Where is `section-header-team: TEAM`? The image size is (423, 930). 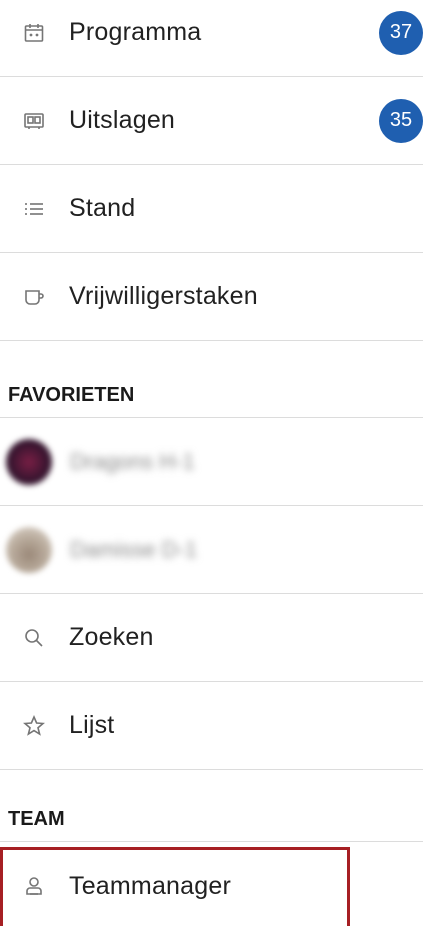 section-header-team: TEAM is located at coordinates (211, 806).